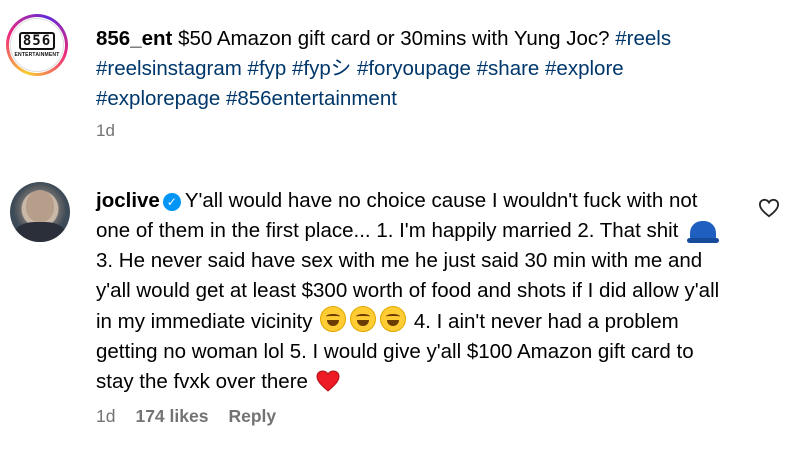 The height and width of the screenshot is (456, 800). I want to click on hashtag: #fyp, so click(267, 68).